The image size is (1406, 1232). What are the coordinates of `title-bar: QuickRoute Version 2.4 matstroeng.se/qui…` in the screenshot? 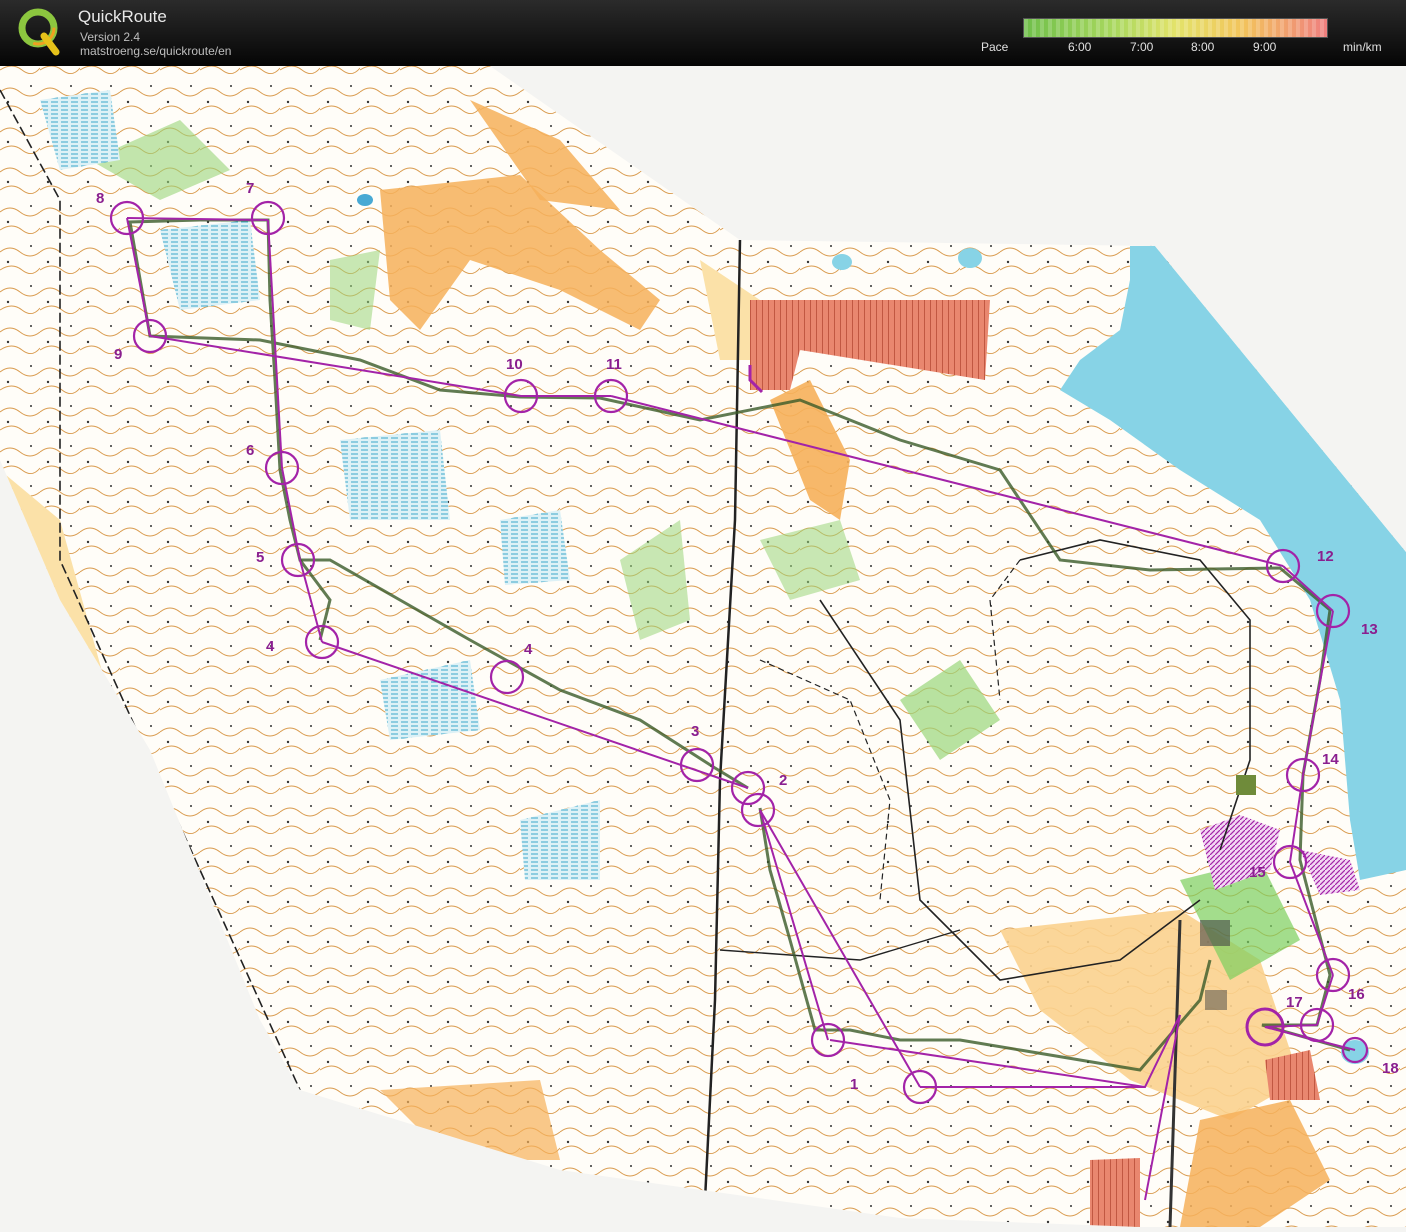 It's located at (703, 33).